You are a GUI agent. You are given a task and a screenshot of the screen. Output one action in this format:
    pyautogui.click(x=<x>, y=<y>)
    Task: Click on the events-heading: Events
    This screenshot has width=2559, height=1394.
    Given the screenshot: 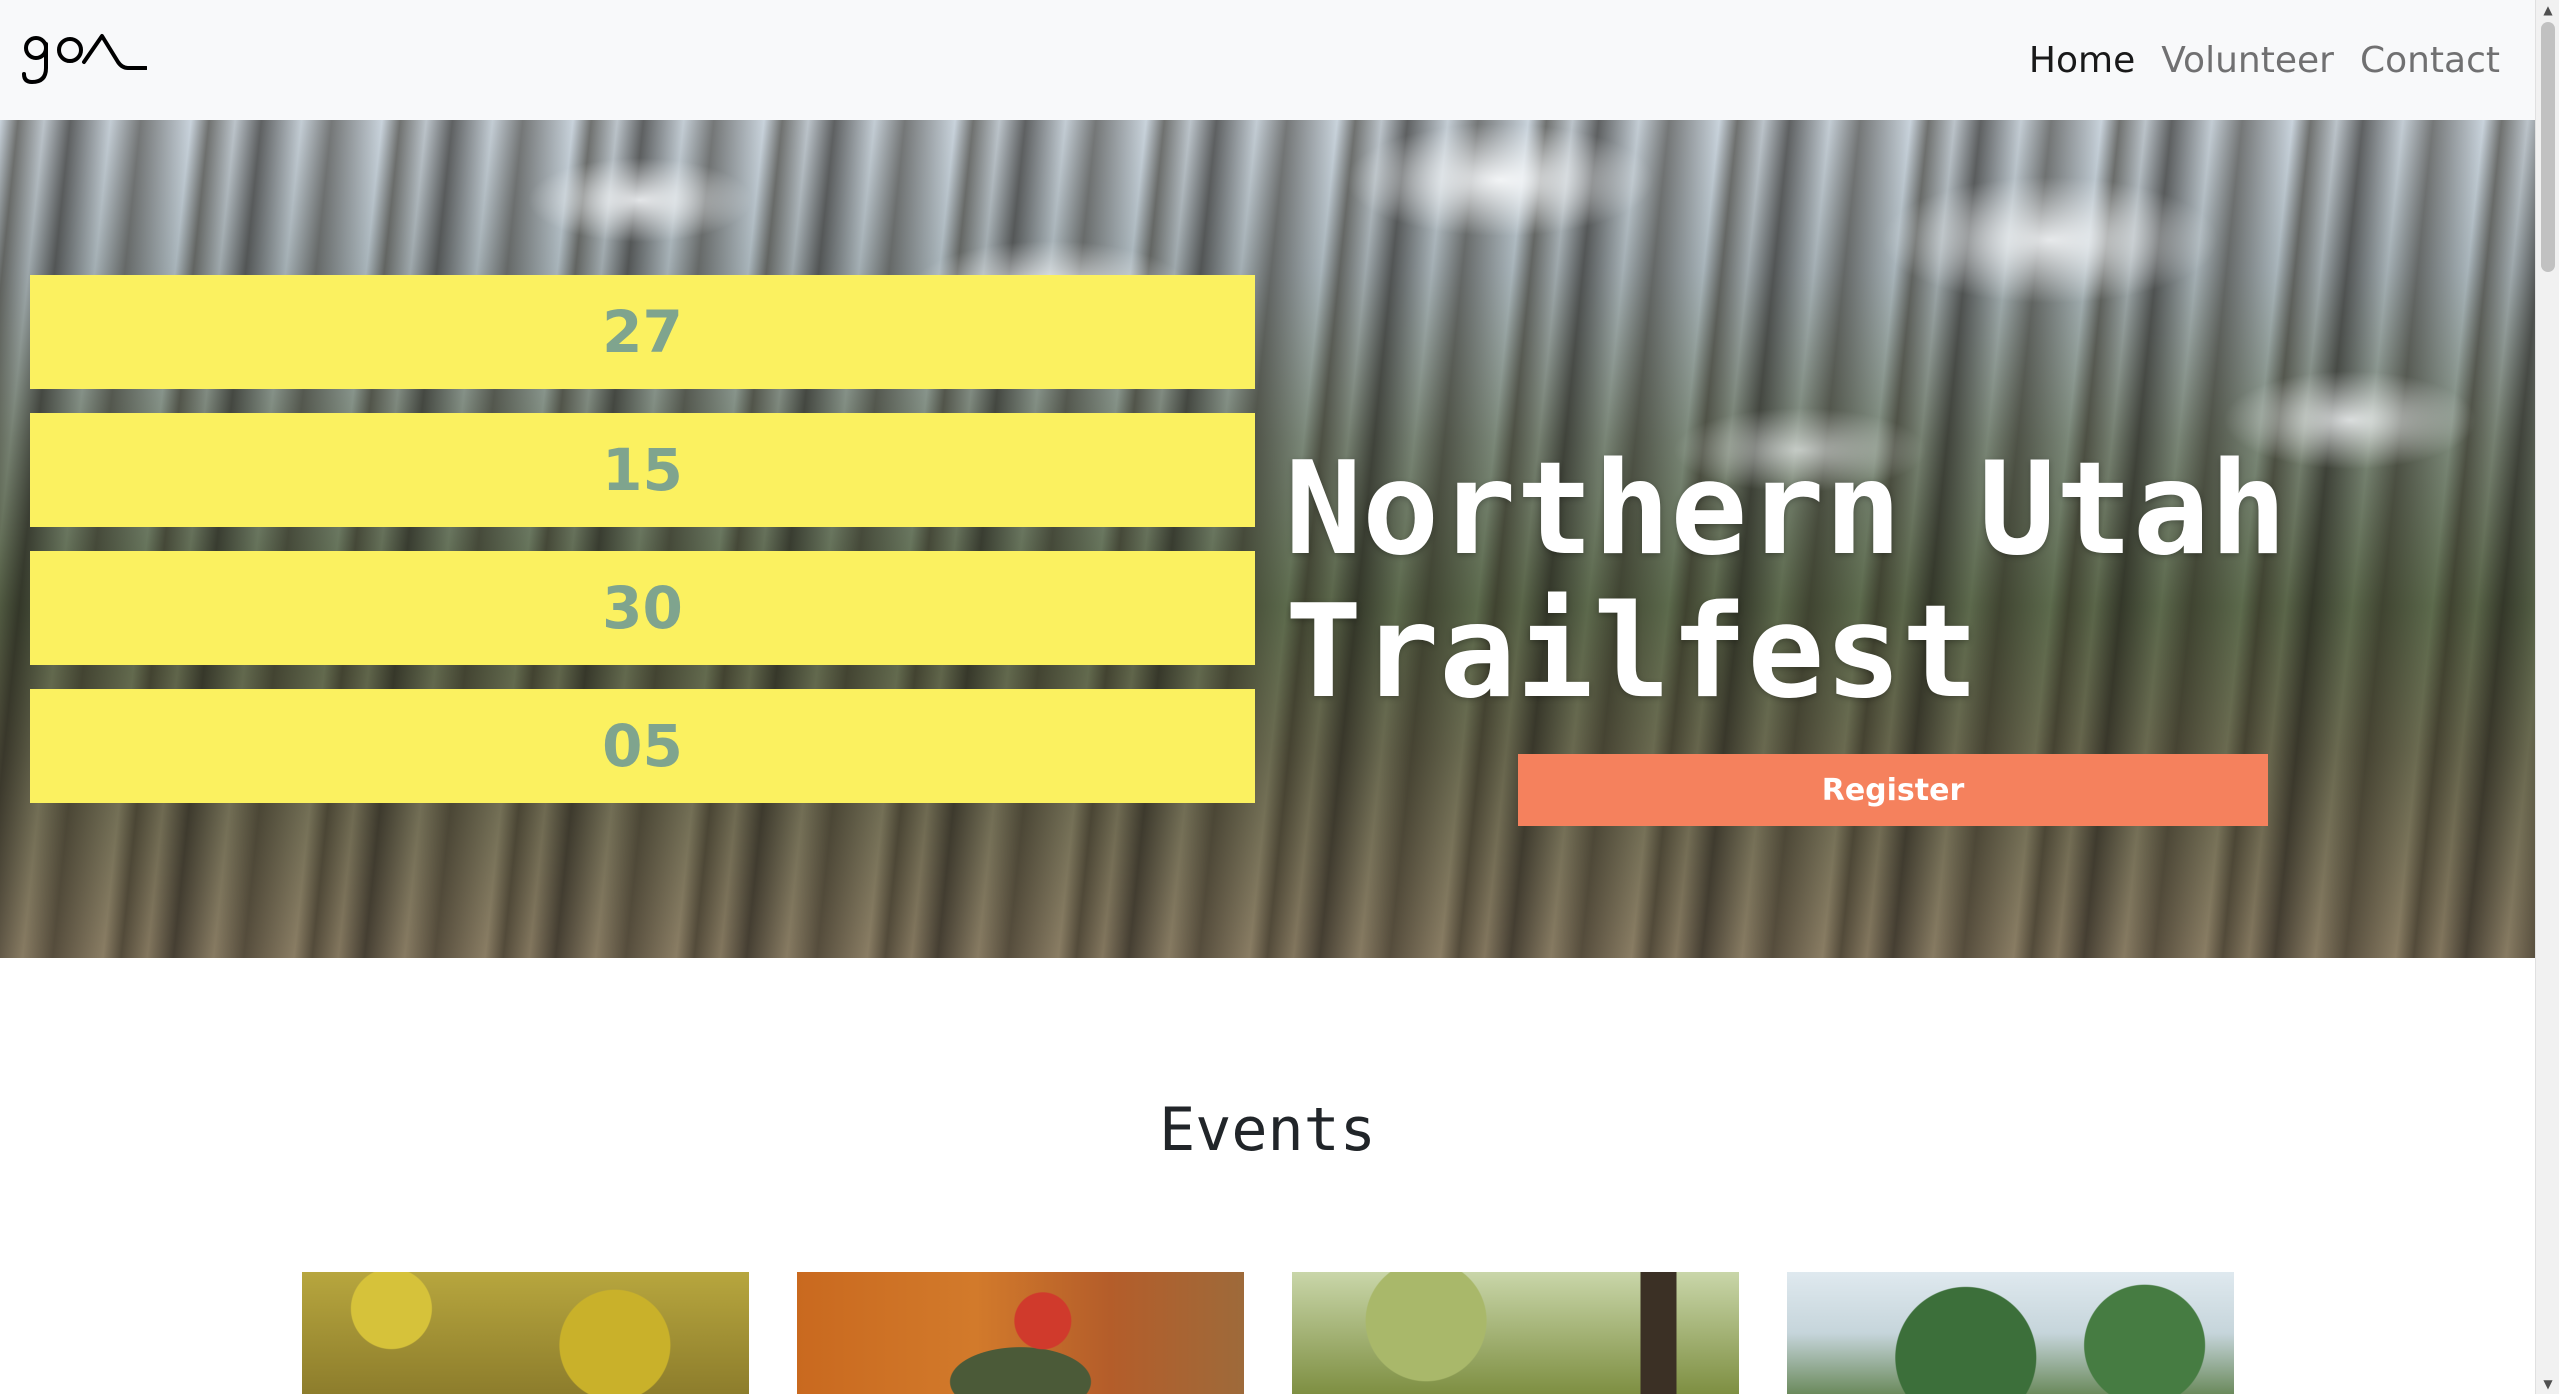 What is the action you would take?
    pyautogui.click(x=1267, y=1130)
    